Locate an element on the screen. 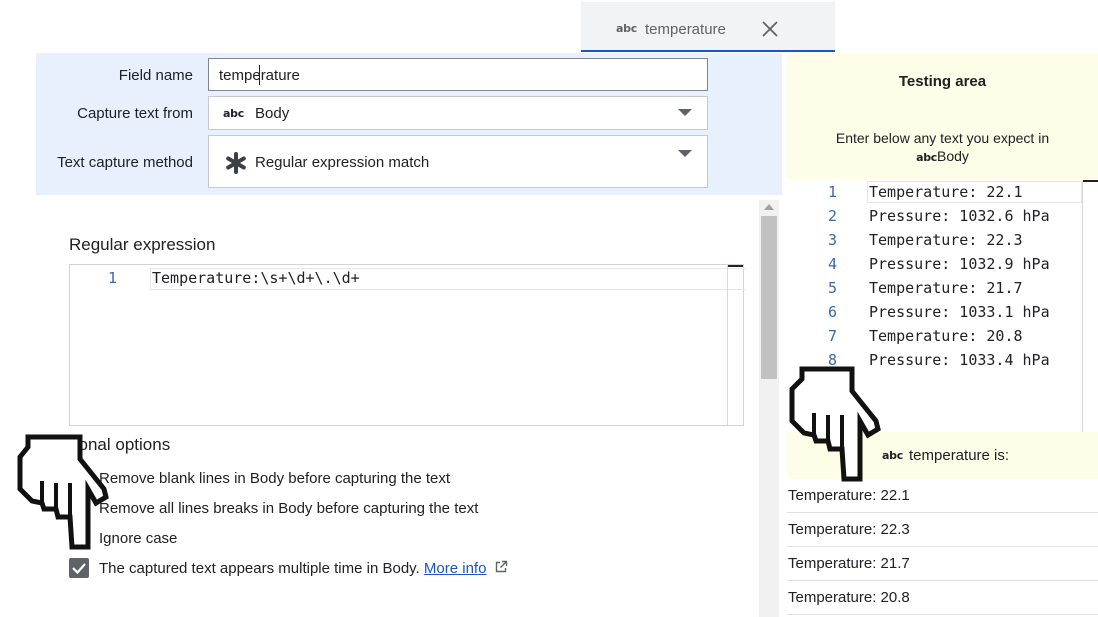 The width and height of the screenshot is (1098, 617). test-line: 3 Temperature: 22.3 is located at coordinates (942, 240).